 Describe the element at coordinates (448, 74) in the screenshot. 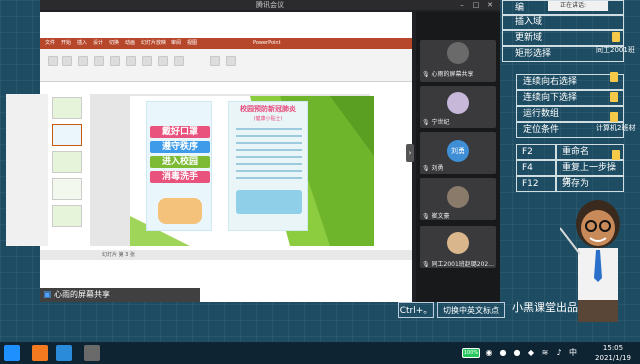

I see `participant-name: 🎙 心雨的屏幕共享` at that location.